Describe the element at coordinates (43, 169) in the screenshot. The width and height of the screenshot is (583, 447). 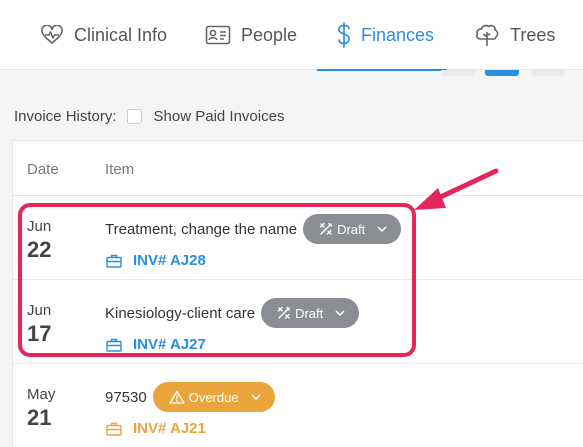
I see `column-header-date: Date` at that location.